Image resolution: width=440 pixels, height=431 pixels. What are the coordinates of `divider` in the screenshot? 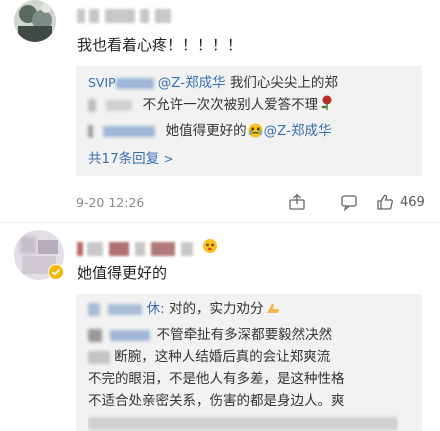 It's located at (220, 222).